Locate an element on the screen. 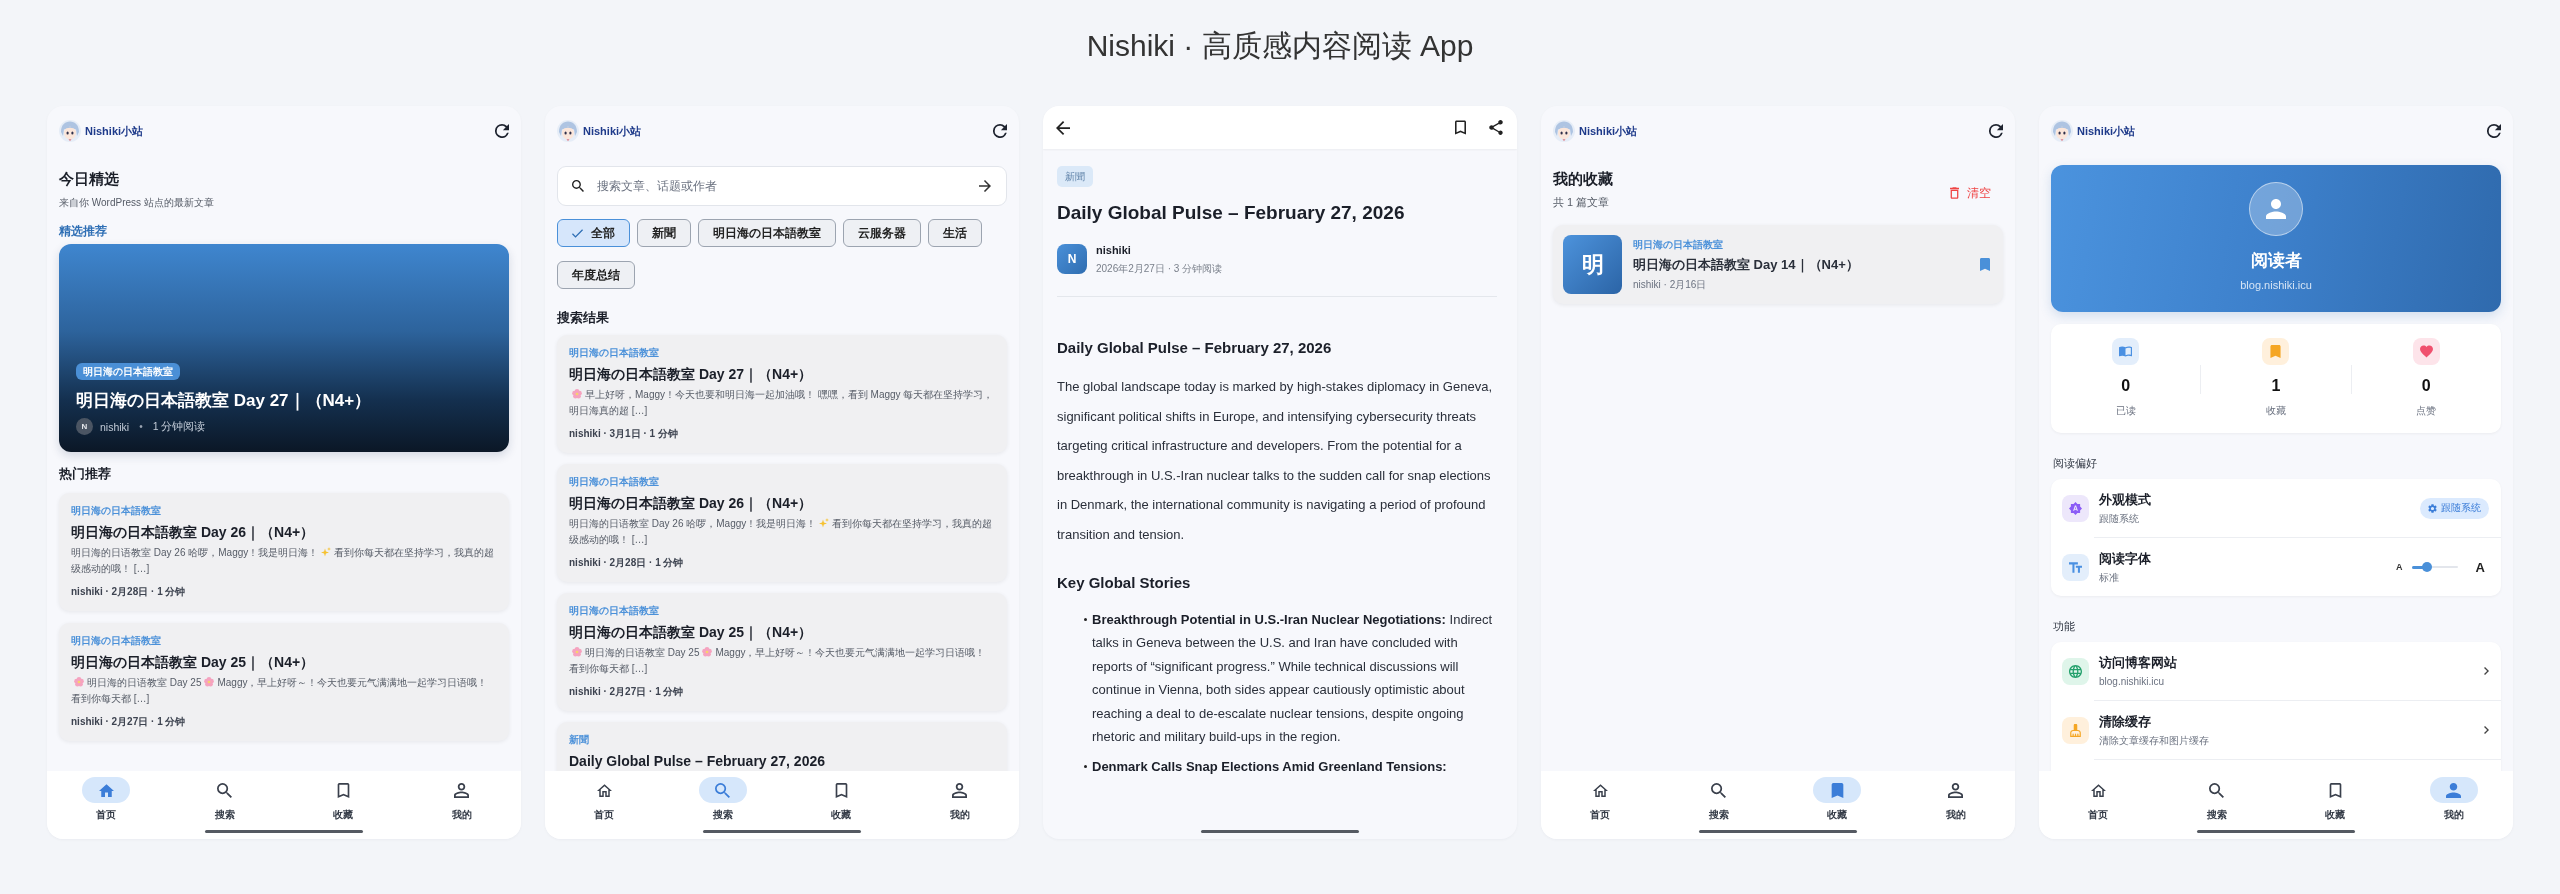  article-excerpt: 明日海的日语教室 Day 26 哈啰，Maggy！我是明日海！ 看到你每天都在坚持学习，我真的超级感动的哦！ […] is located at coordinates (283, 561).